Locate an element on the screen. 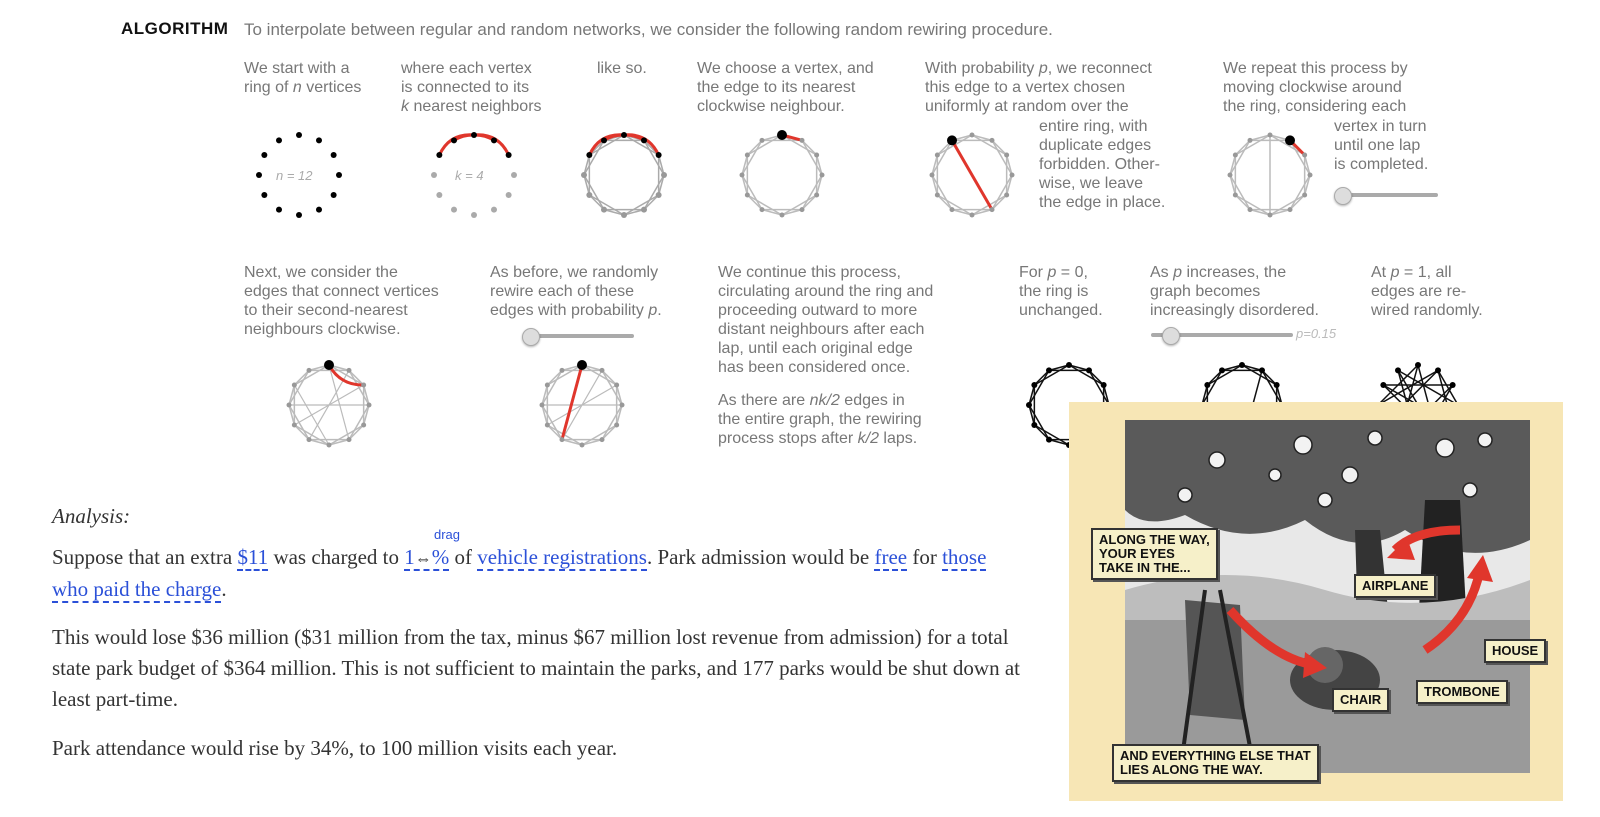 The width and height of the screenshot is (1600, 817). comic-label-trombone: TROMBONE is located at coordinates (1462, 692).